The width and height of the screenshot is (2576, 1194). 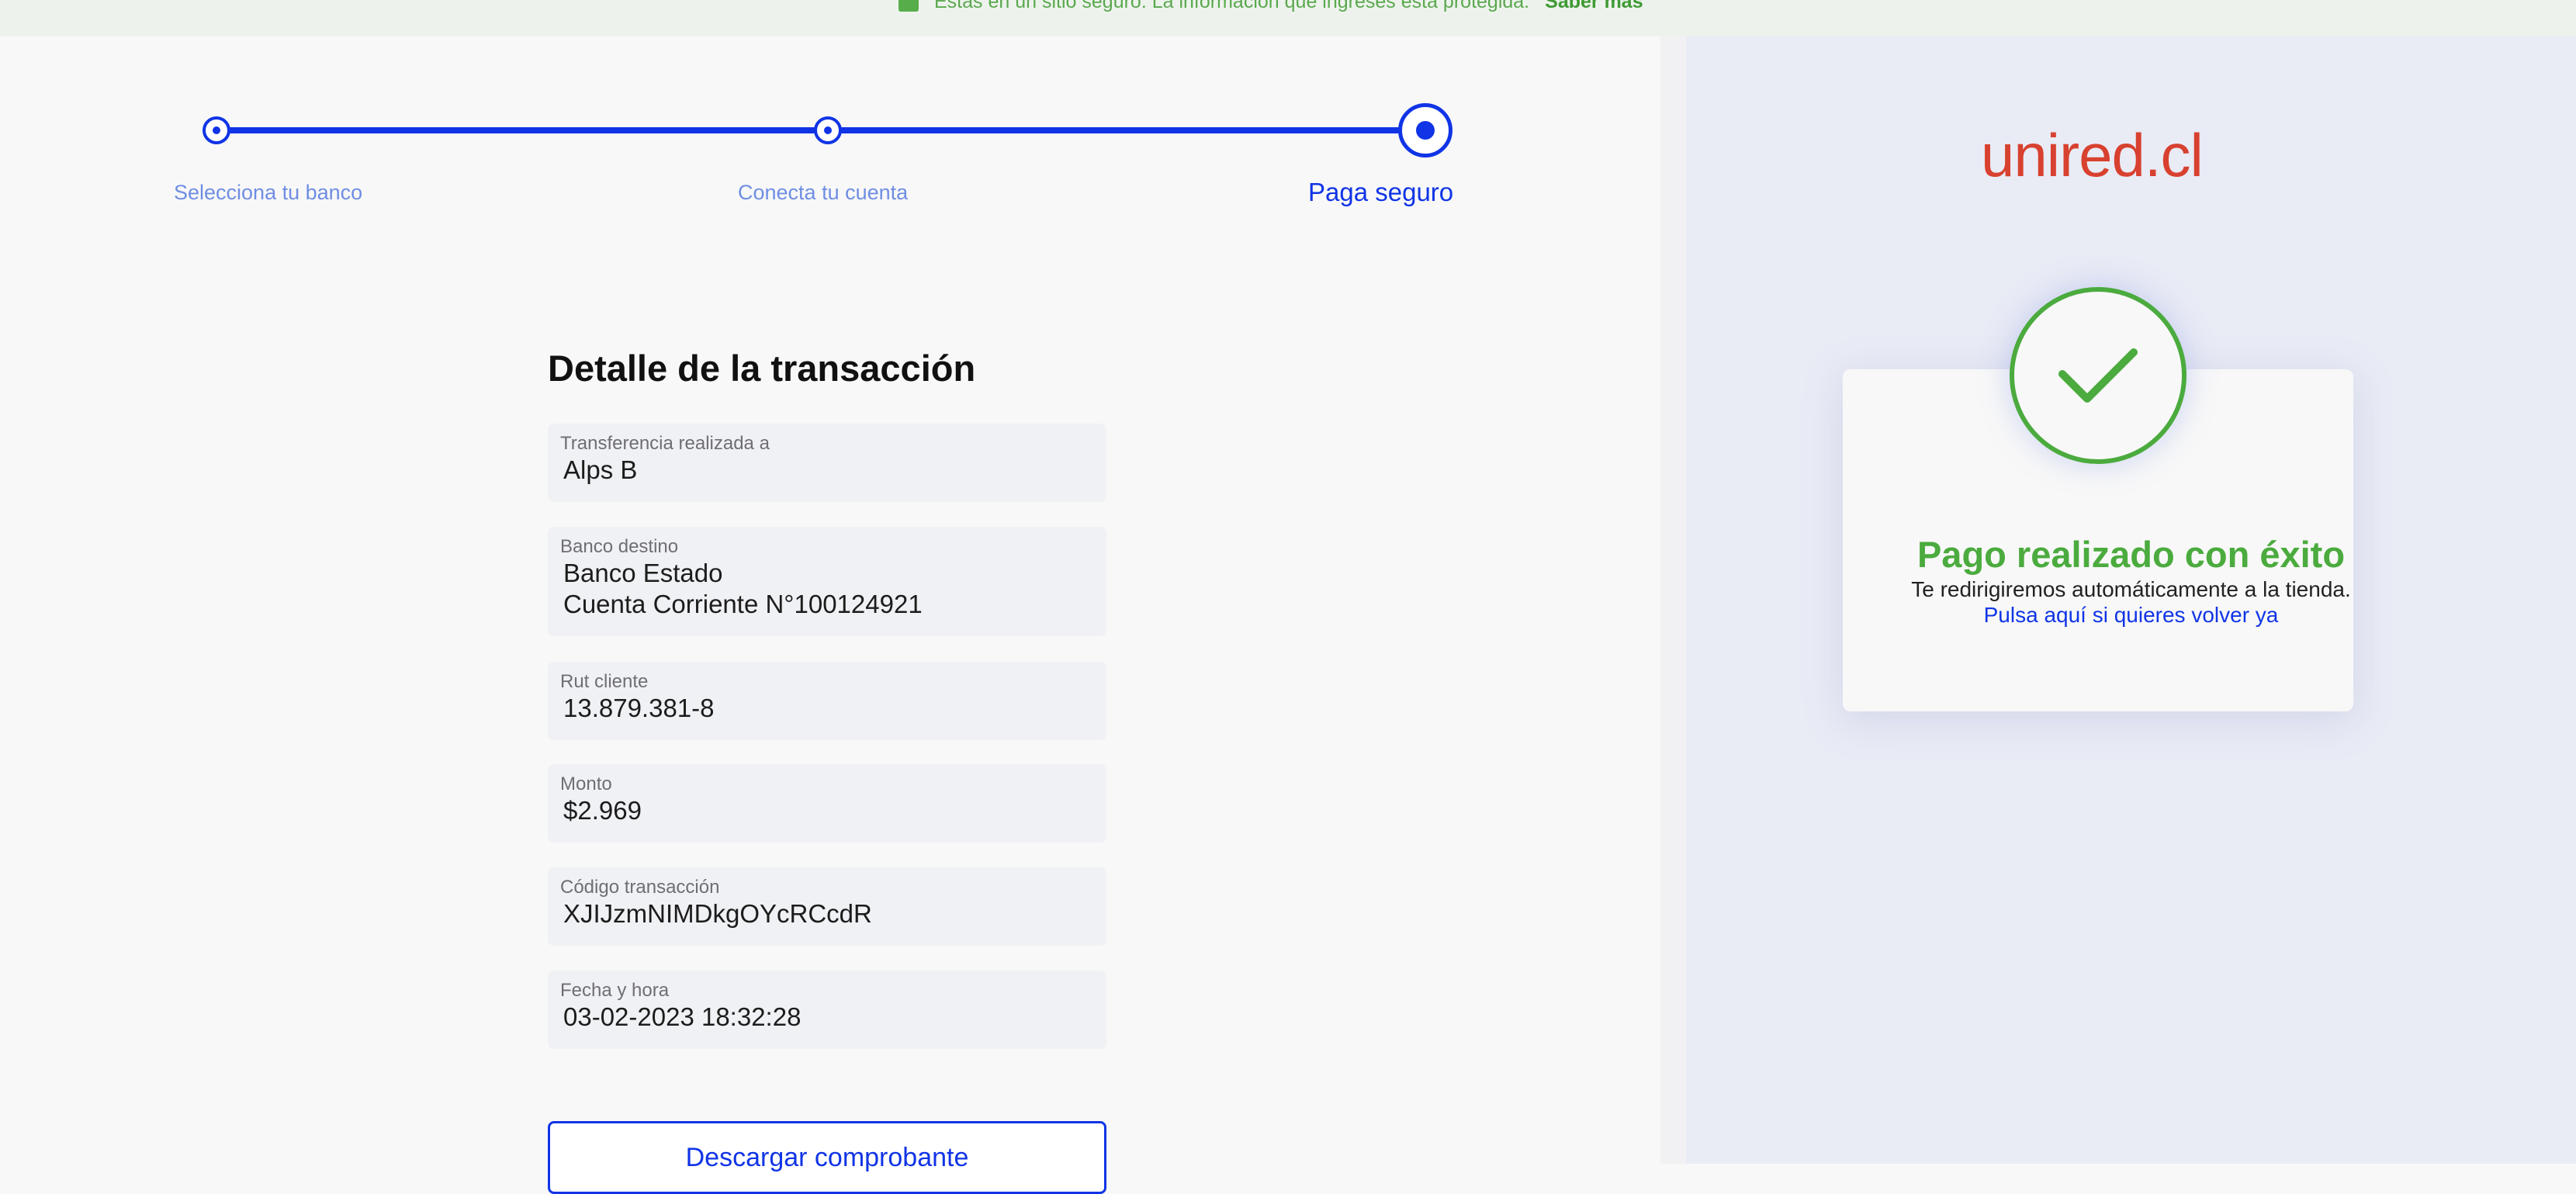 I want to click on step-2-label: Conecta tu cuenta, so click(x=823, y=192).